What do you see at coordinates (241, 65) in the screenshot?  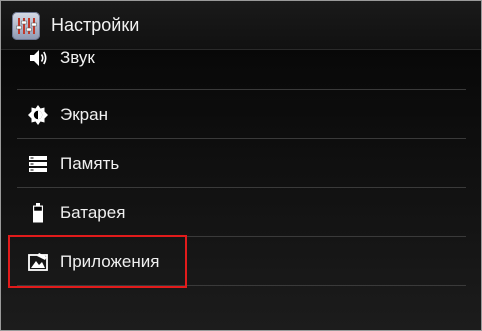 I see `settings-item-sound: Звук` at bounding box center [241, 65].